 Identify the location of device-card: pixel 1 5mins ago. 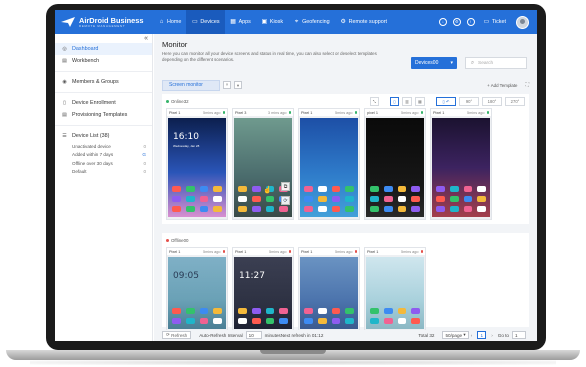
(395, 164).